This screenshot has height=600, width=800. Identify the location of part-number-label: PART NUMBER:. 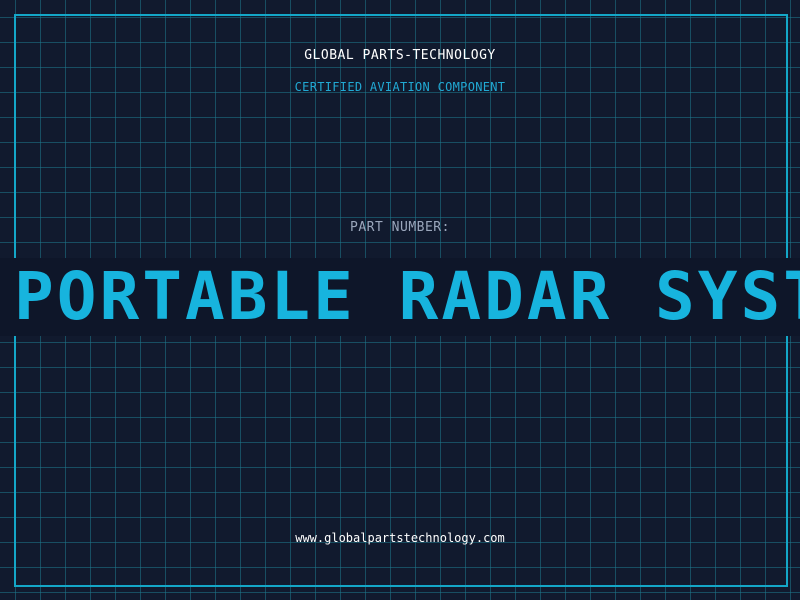
(400, 227).